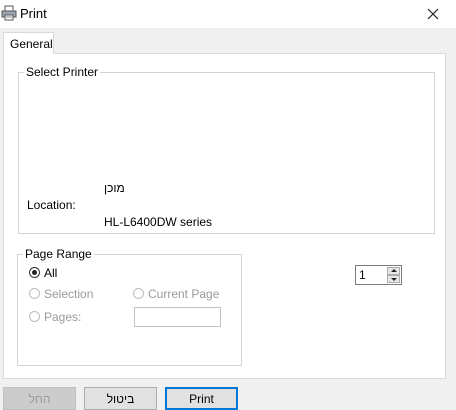 This screenshot has width=456, height=410. I want to click on pages-input, so click(177, 317).